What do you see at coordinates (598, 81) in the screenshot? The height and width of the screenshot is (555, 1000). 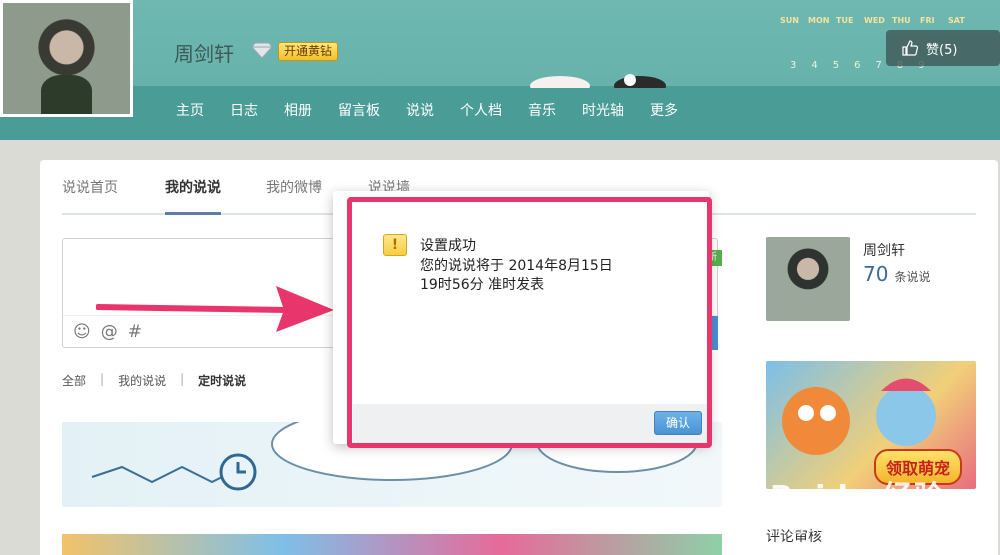 I see `header-decoration` at bounding box center [598, 81].